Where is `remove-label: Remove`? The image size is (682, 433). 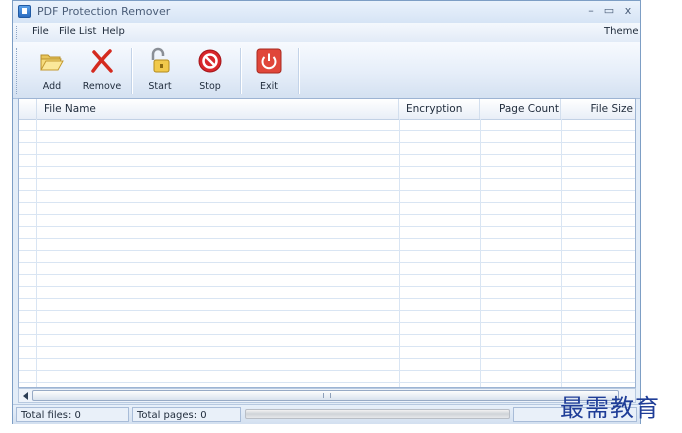 remove-label: Remove is located at coordinates (102, 86).